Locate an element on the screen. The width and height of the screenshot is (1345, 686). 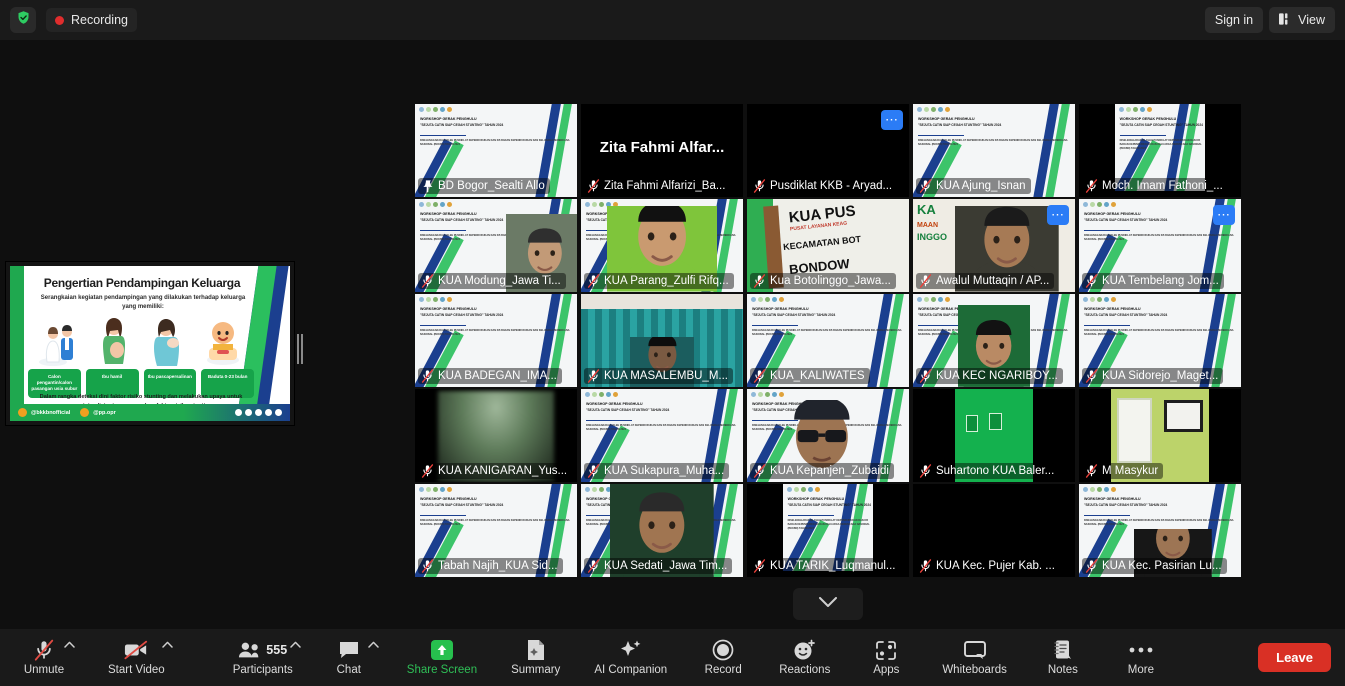
toolbar-summary-button: Summary is located at coordinates (535, 658).